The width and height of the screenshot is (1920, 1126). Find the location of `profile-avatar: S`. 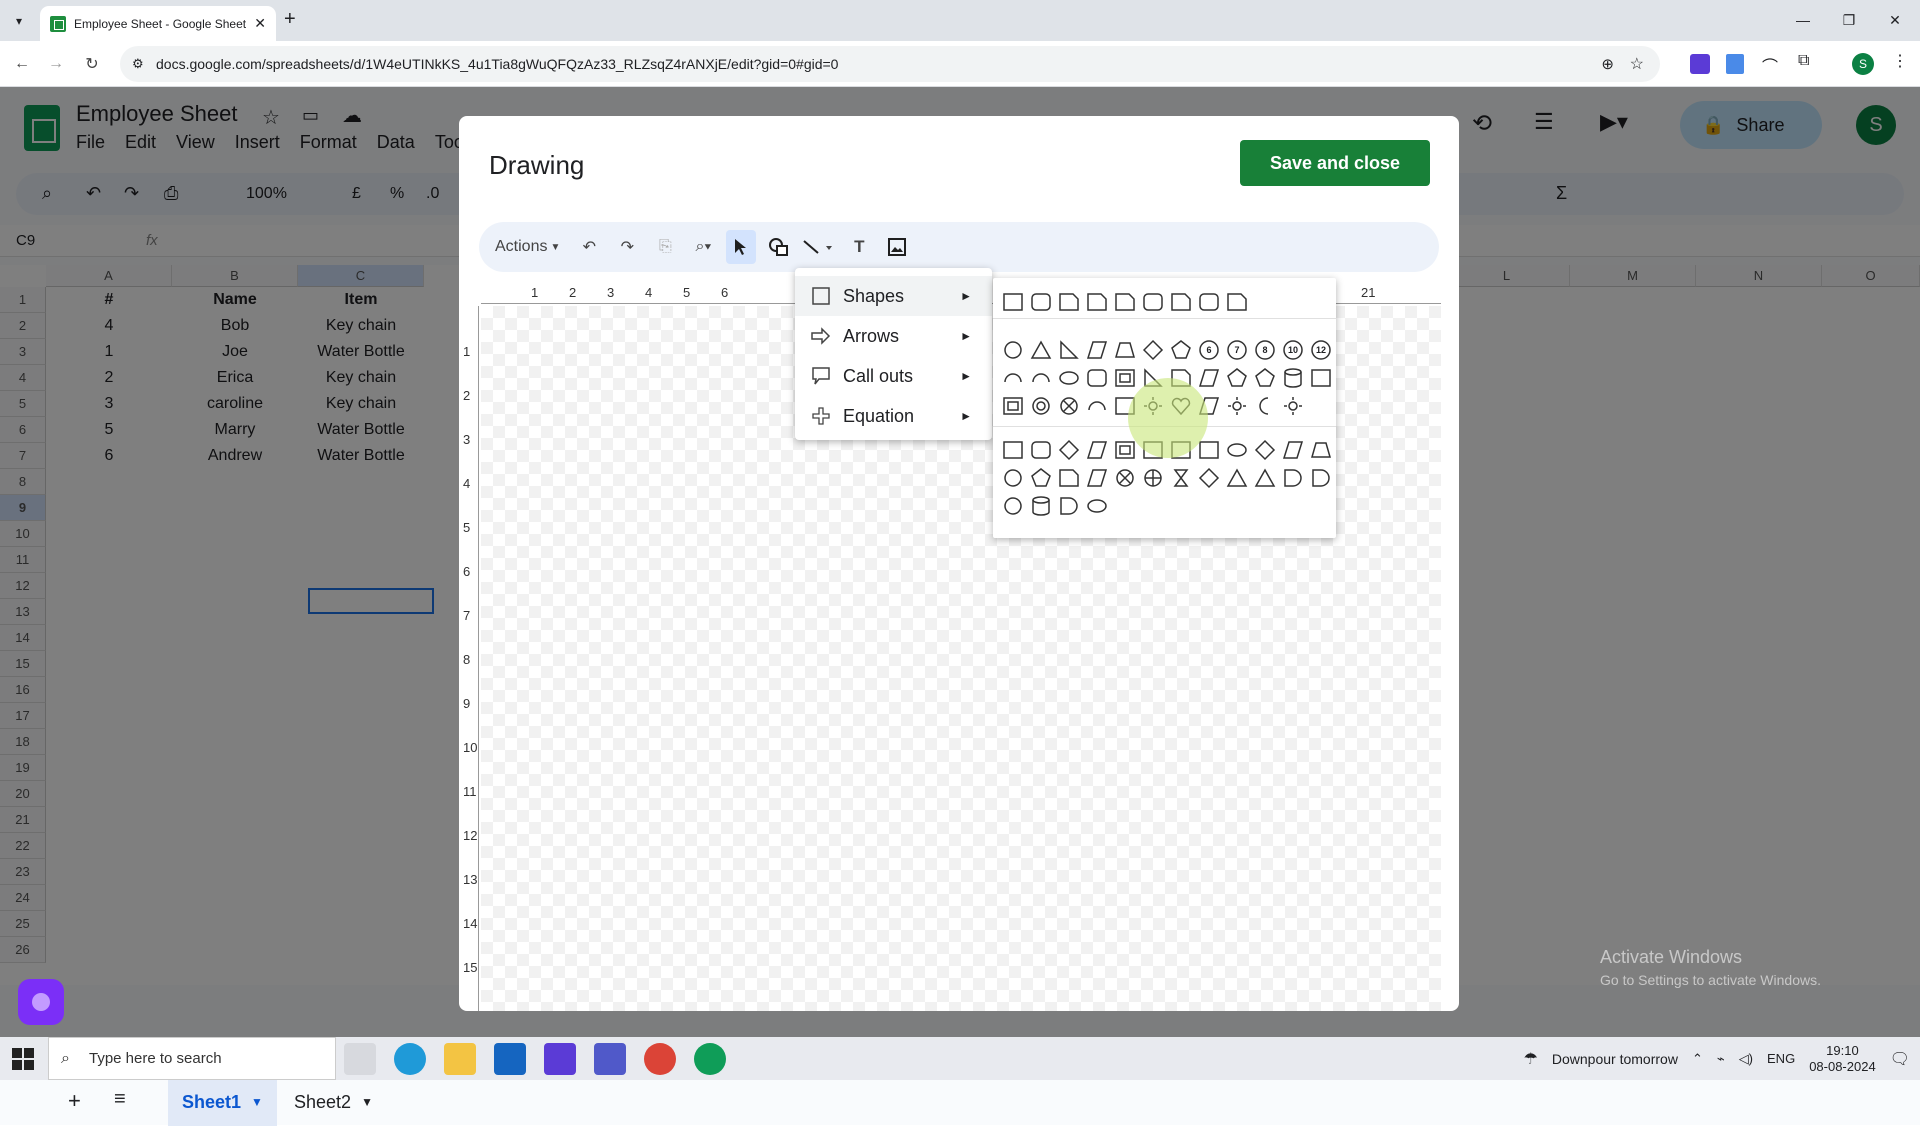

profile-avatar: S is located at coordinates (1863, 64).